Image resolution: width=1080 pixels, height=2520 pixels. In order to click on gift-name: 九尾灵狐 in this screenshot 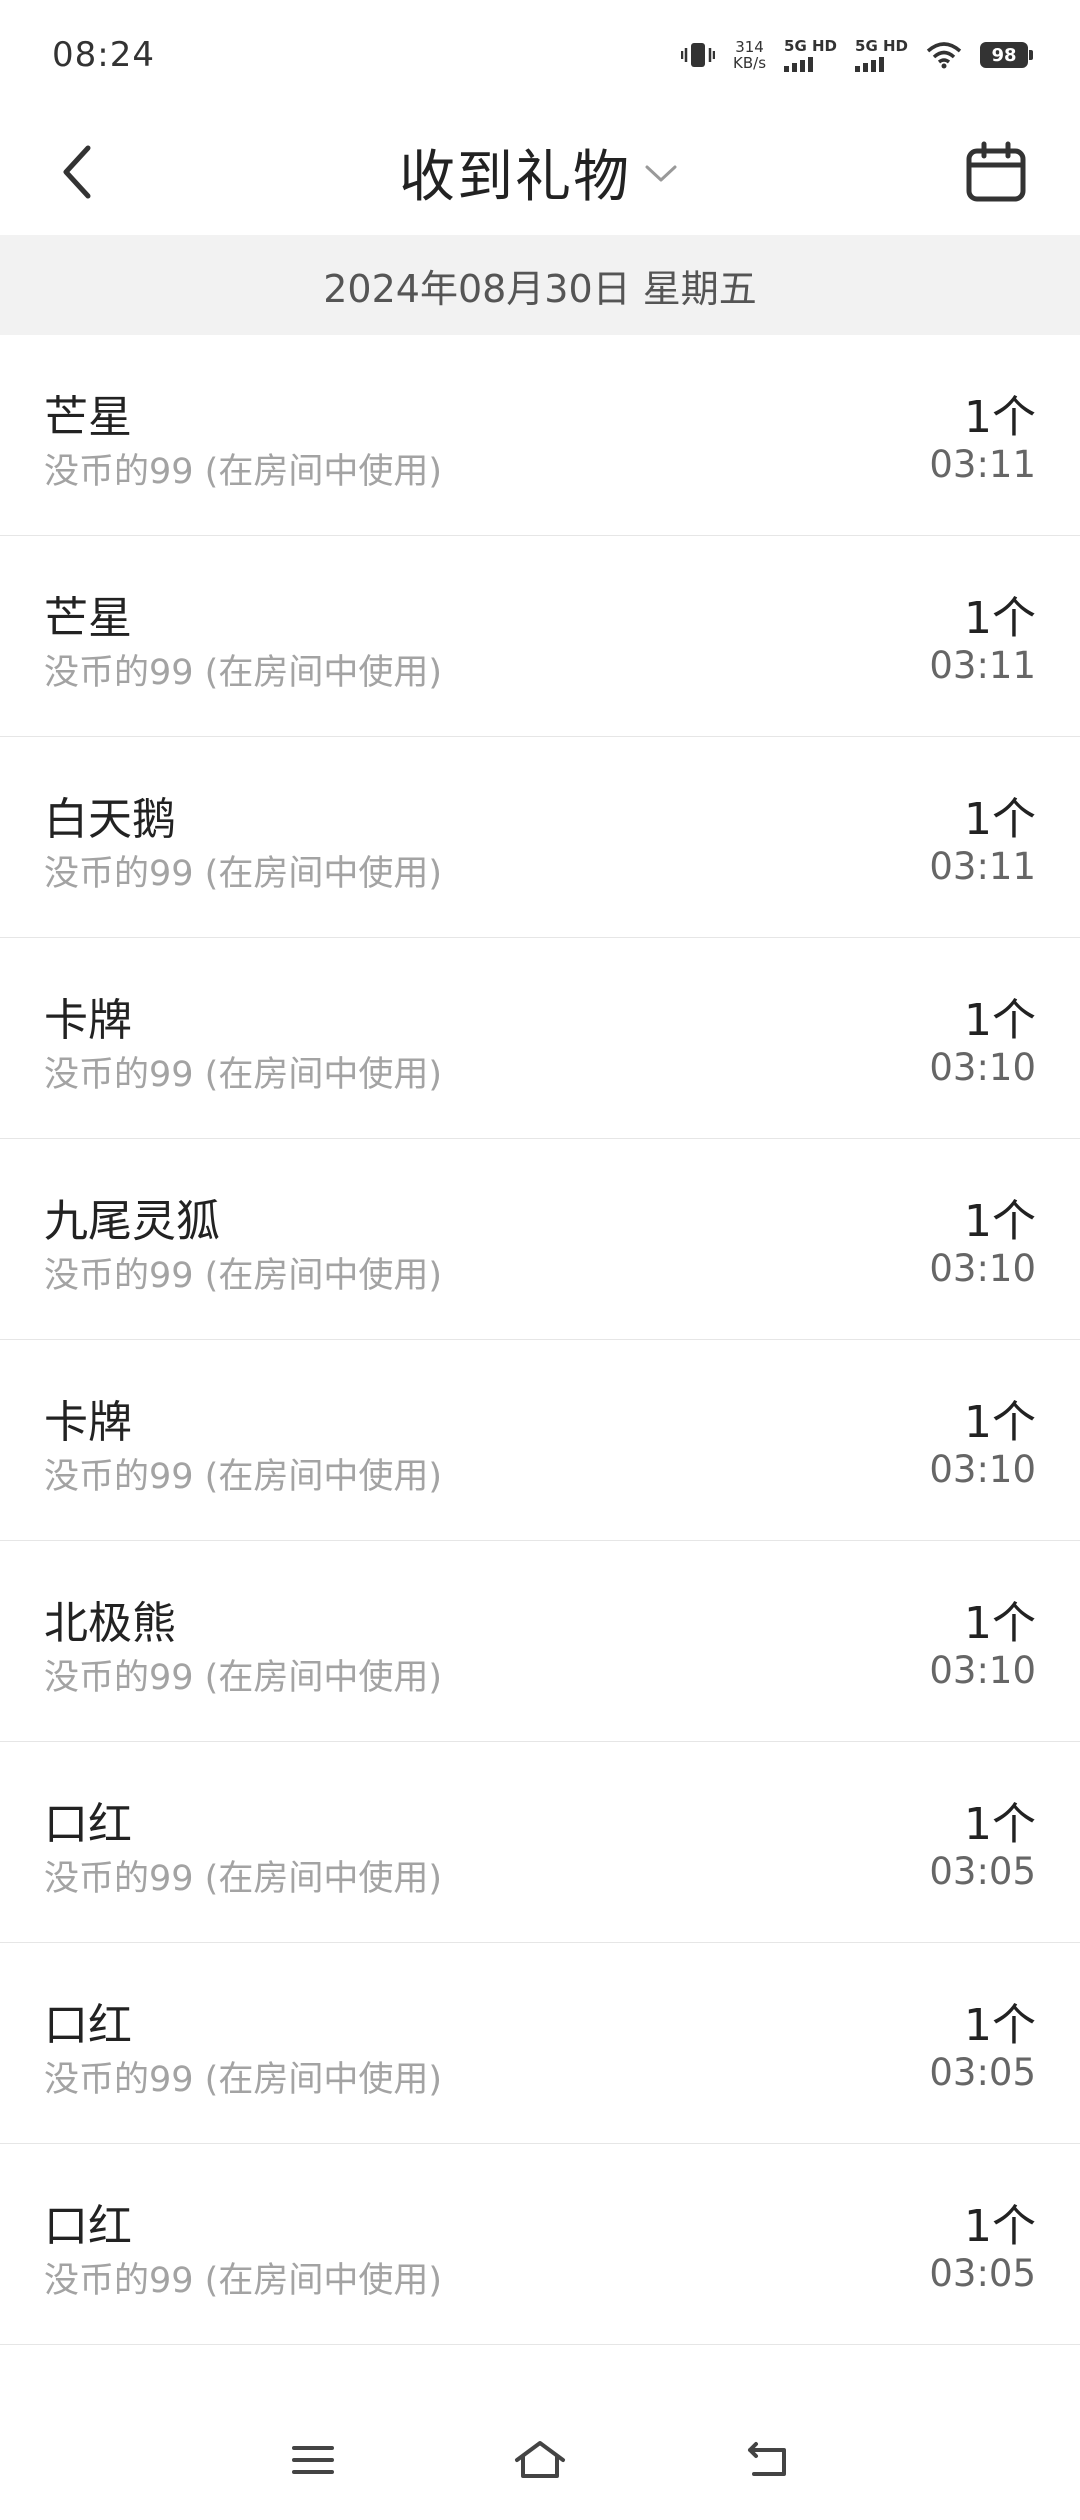, I will do `click(132, 1221)`.